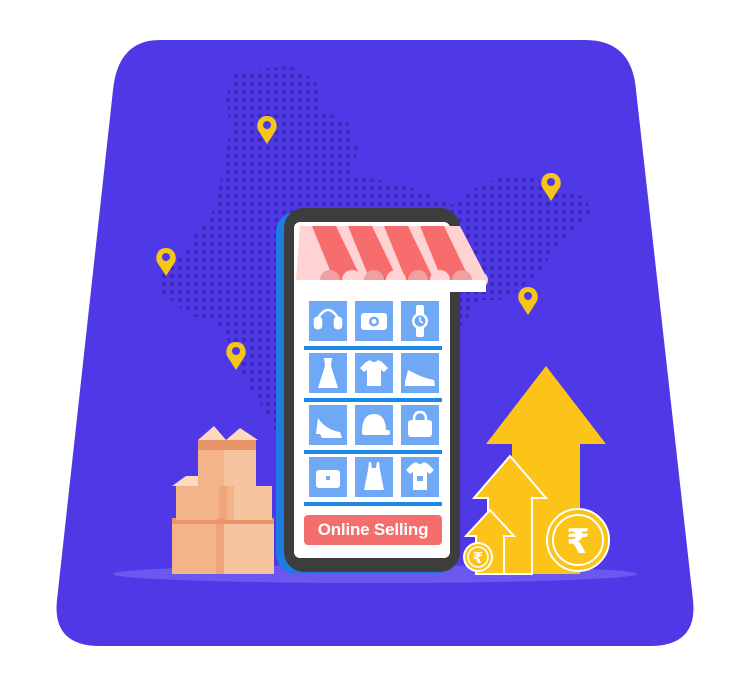 Image resolution: width=749 pixels, height=686 pixels. Describe the element at coordinates (373, 530) in the screenshot. I see `online-selling-button: Online Selling` at that location.